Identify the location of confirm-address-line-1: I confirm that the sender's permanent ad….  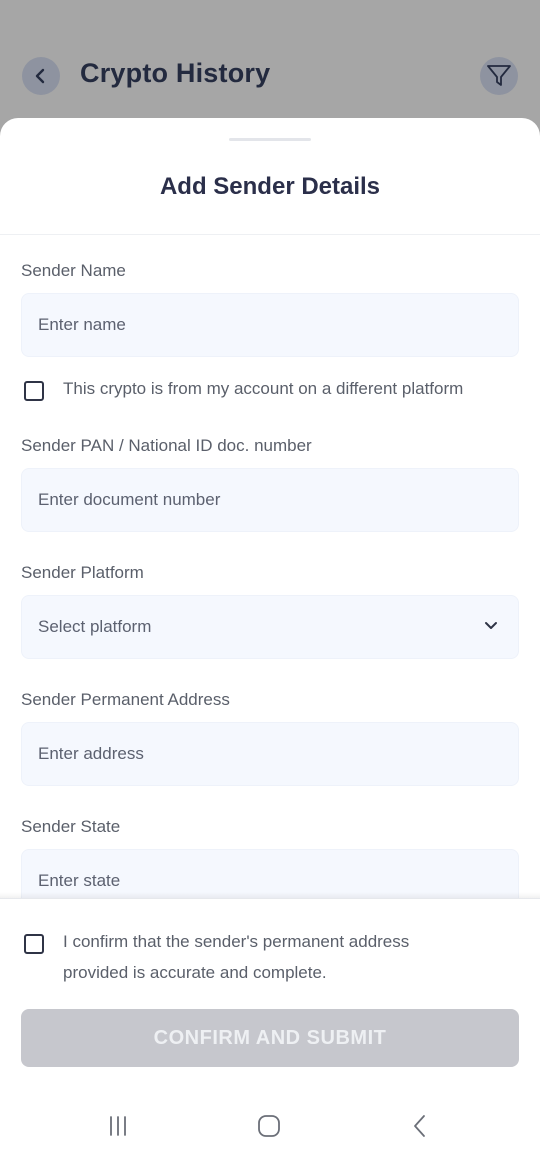
(236, 941).